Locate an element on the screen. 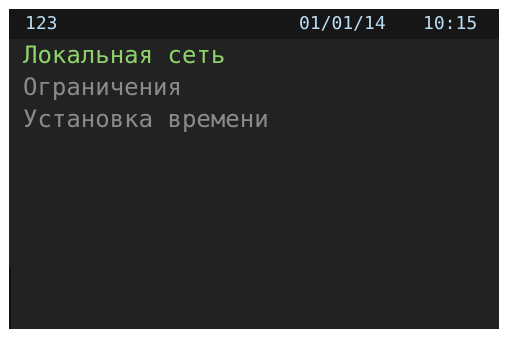  menu-item-local-network: Локальная сеть is located at coordinates (146, 55).